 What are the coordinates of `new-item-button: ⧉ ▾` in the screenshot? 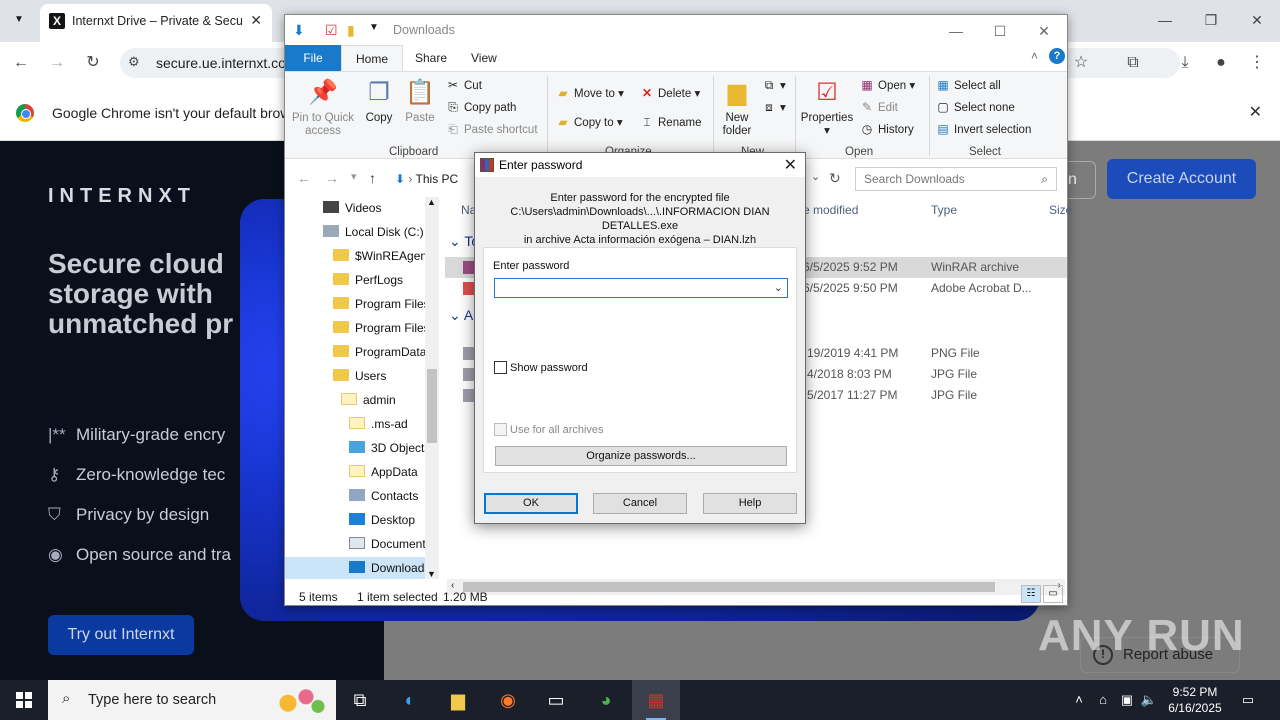 It's located at (773, 85).